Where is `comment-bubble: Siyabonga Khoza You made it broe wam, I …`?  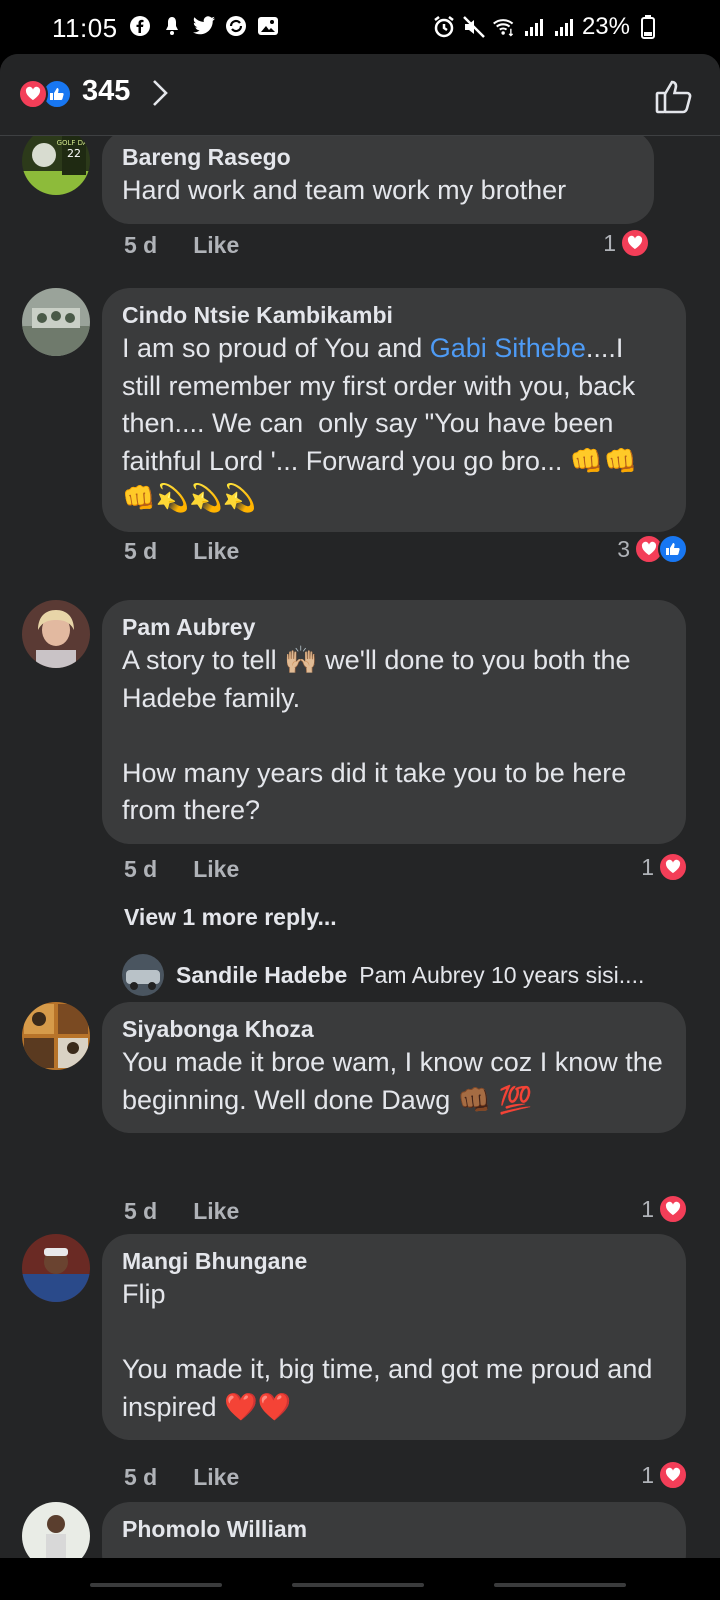 comment-bubble: Siyabonga Khoza You made it broe wam, I … is located at coordinates (394, 1067).